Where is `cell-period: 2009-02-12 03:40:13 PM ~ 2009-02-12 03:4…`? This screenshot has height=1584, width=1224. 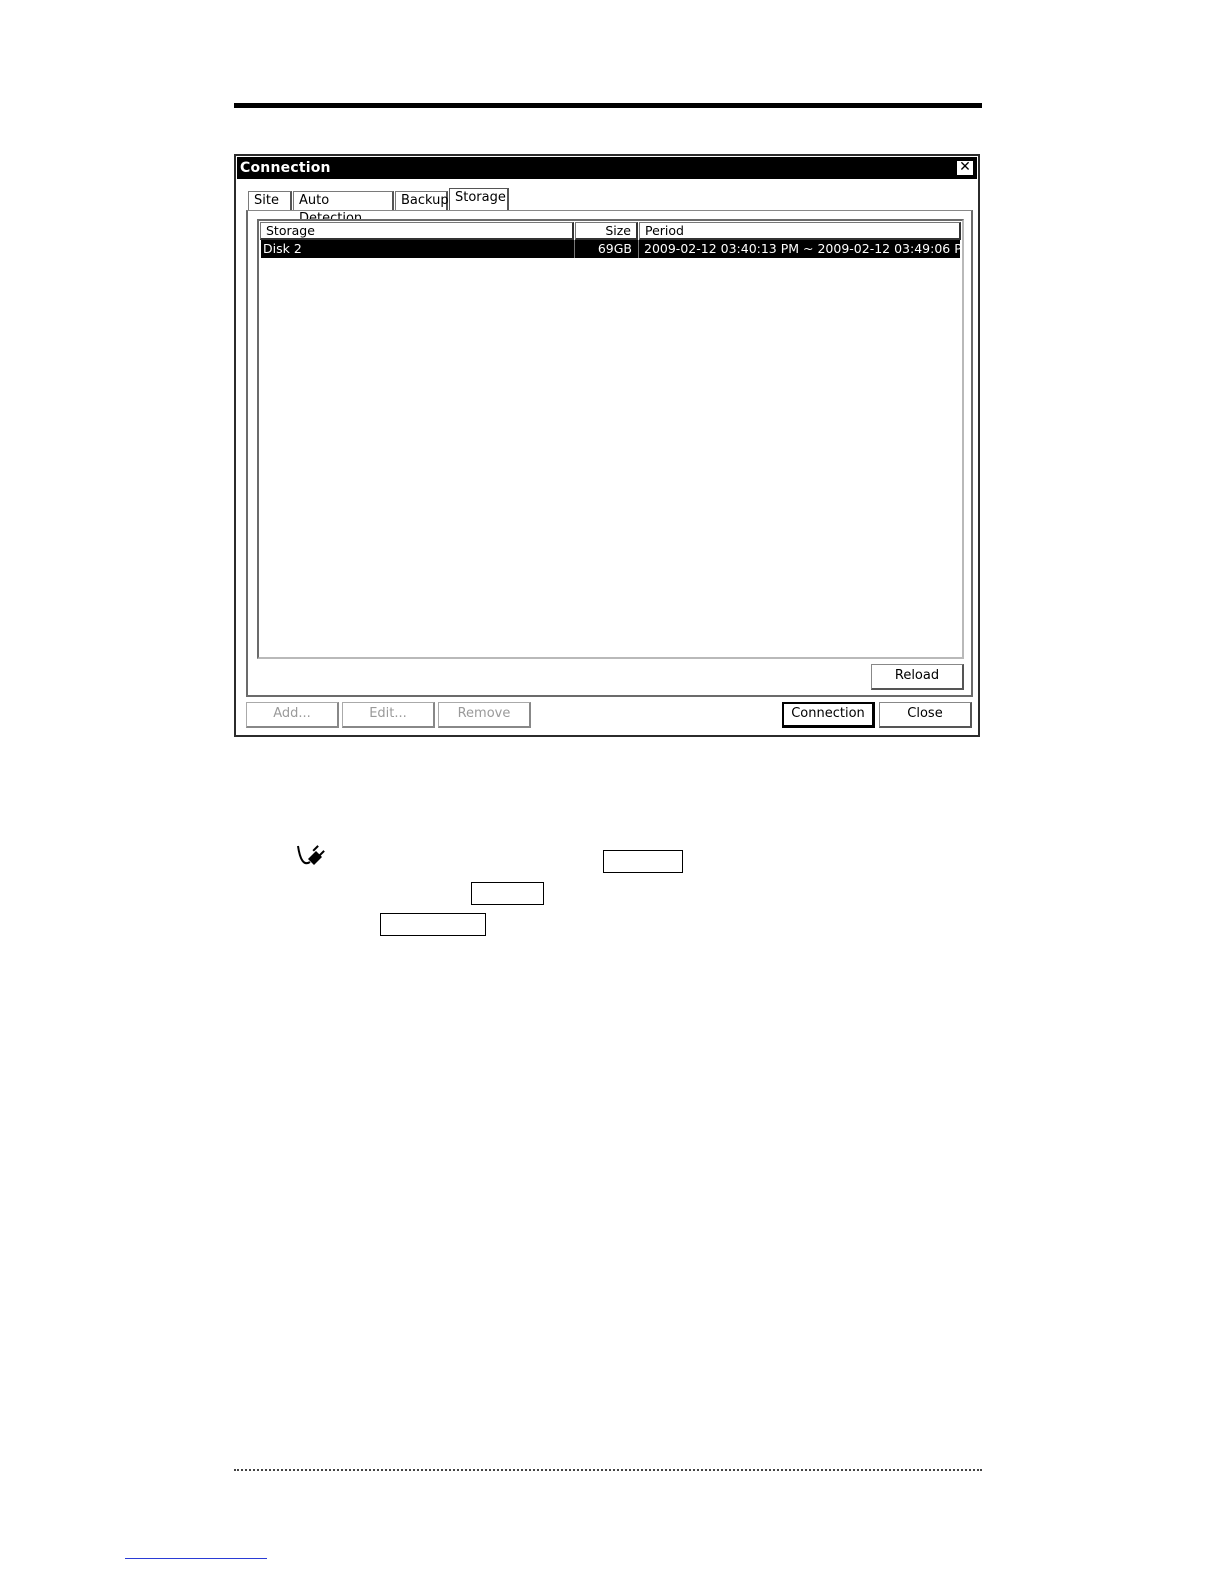 cell-period: 2009-02-12 03:40:13 PM ~ 2009-02-12 03:4… is located at coordinates (804, 248).